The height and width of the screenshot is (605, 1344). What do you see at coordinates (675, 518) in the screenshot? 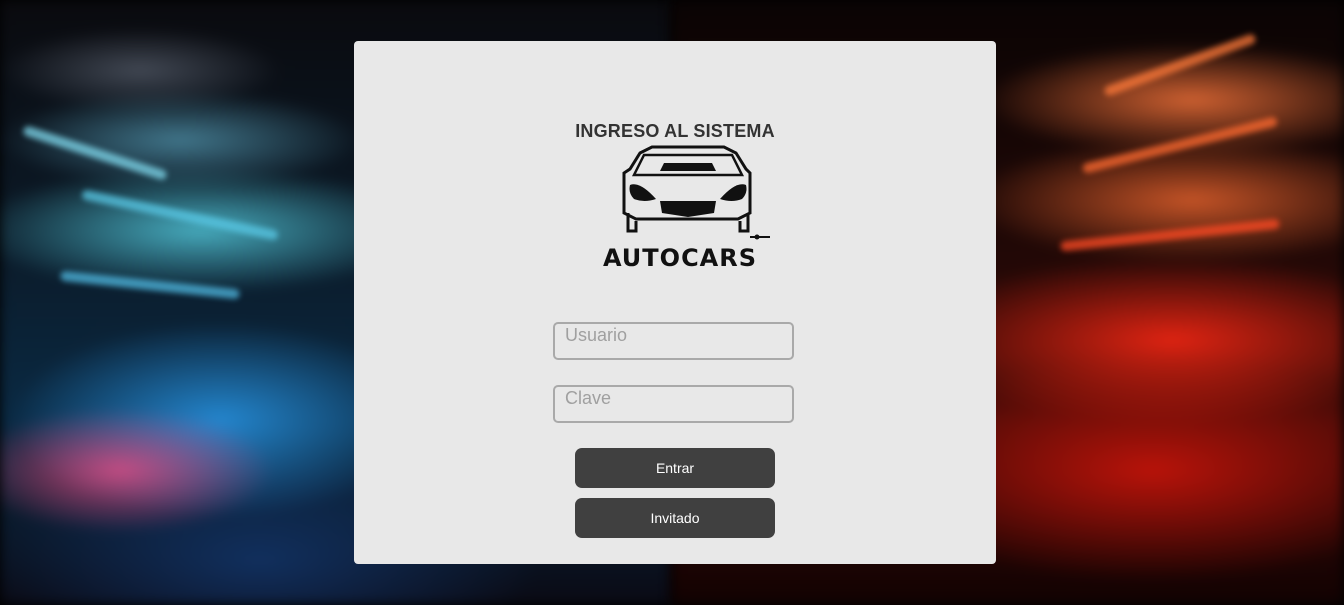
I see `guest-button: Invitado` at bounding box center [675, 518].